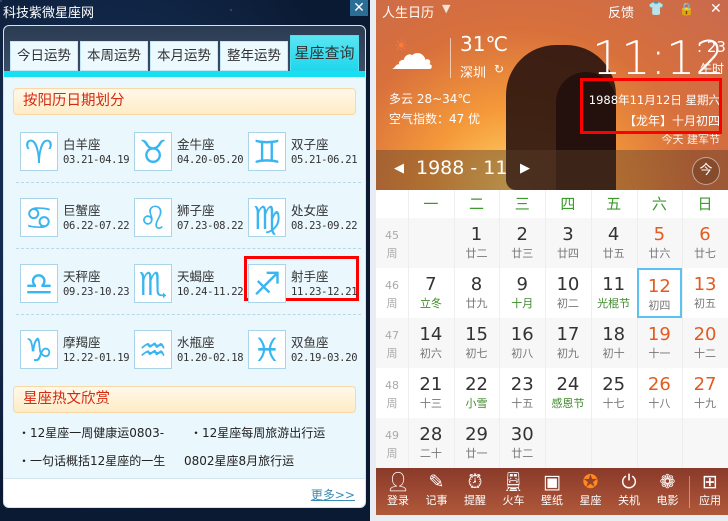  I want to click on zodiac-item: ♍︎ 处女座 08.23-09.22, so click(301, 218).